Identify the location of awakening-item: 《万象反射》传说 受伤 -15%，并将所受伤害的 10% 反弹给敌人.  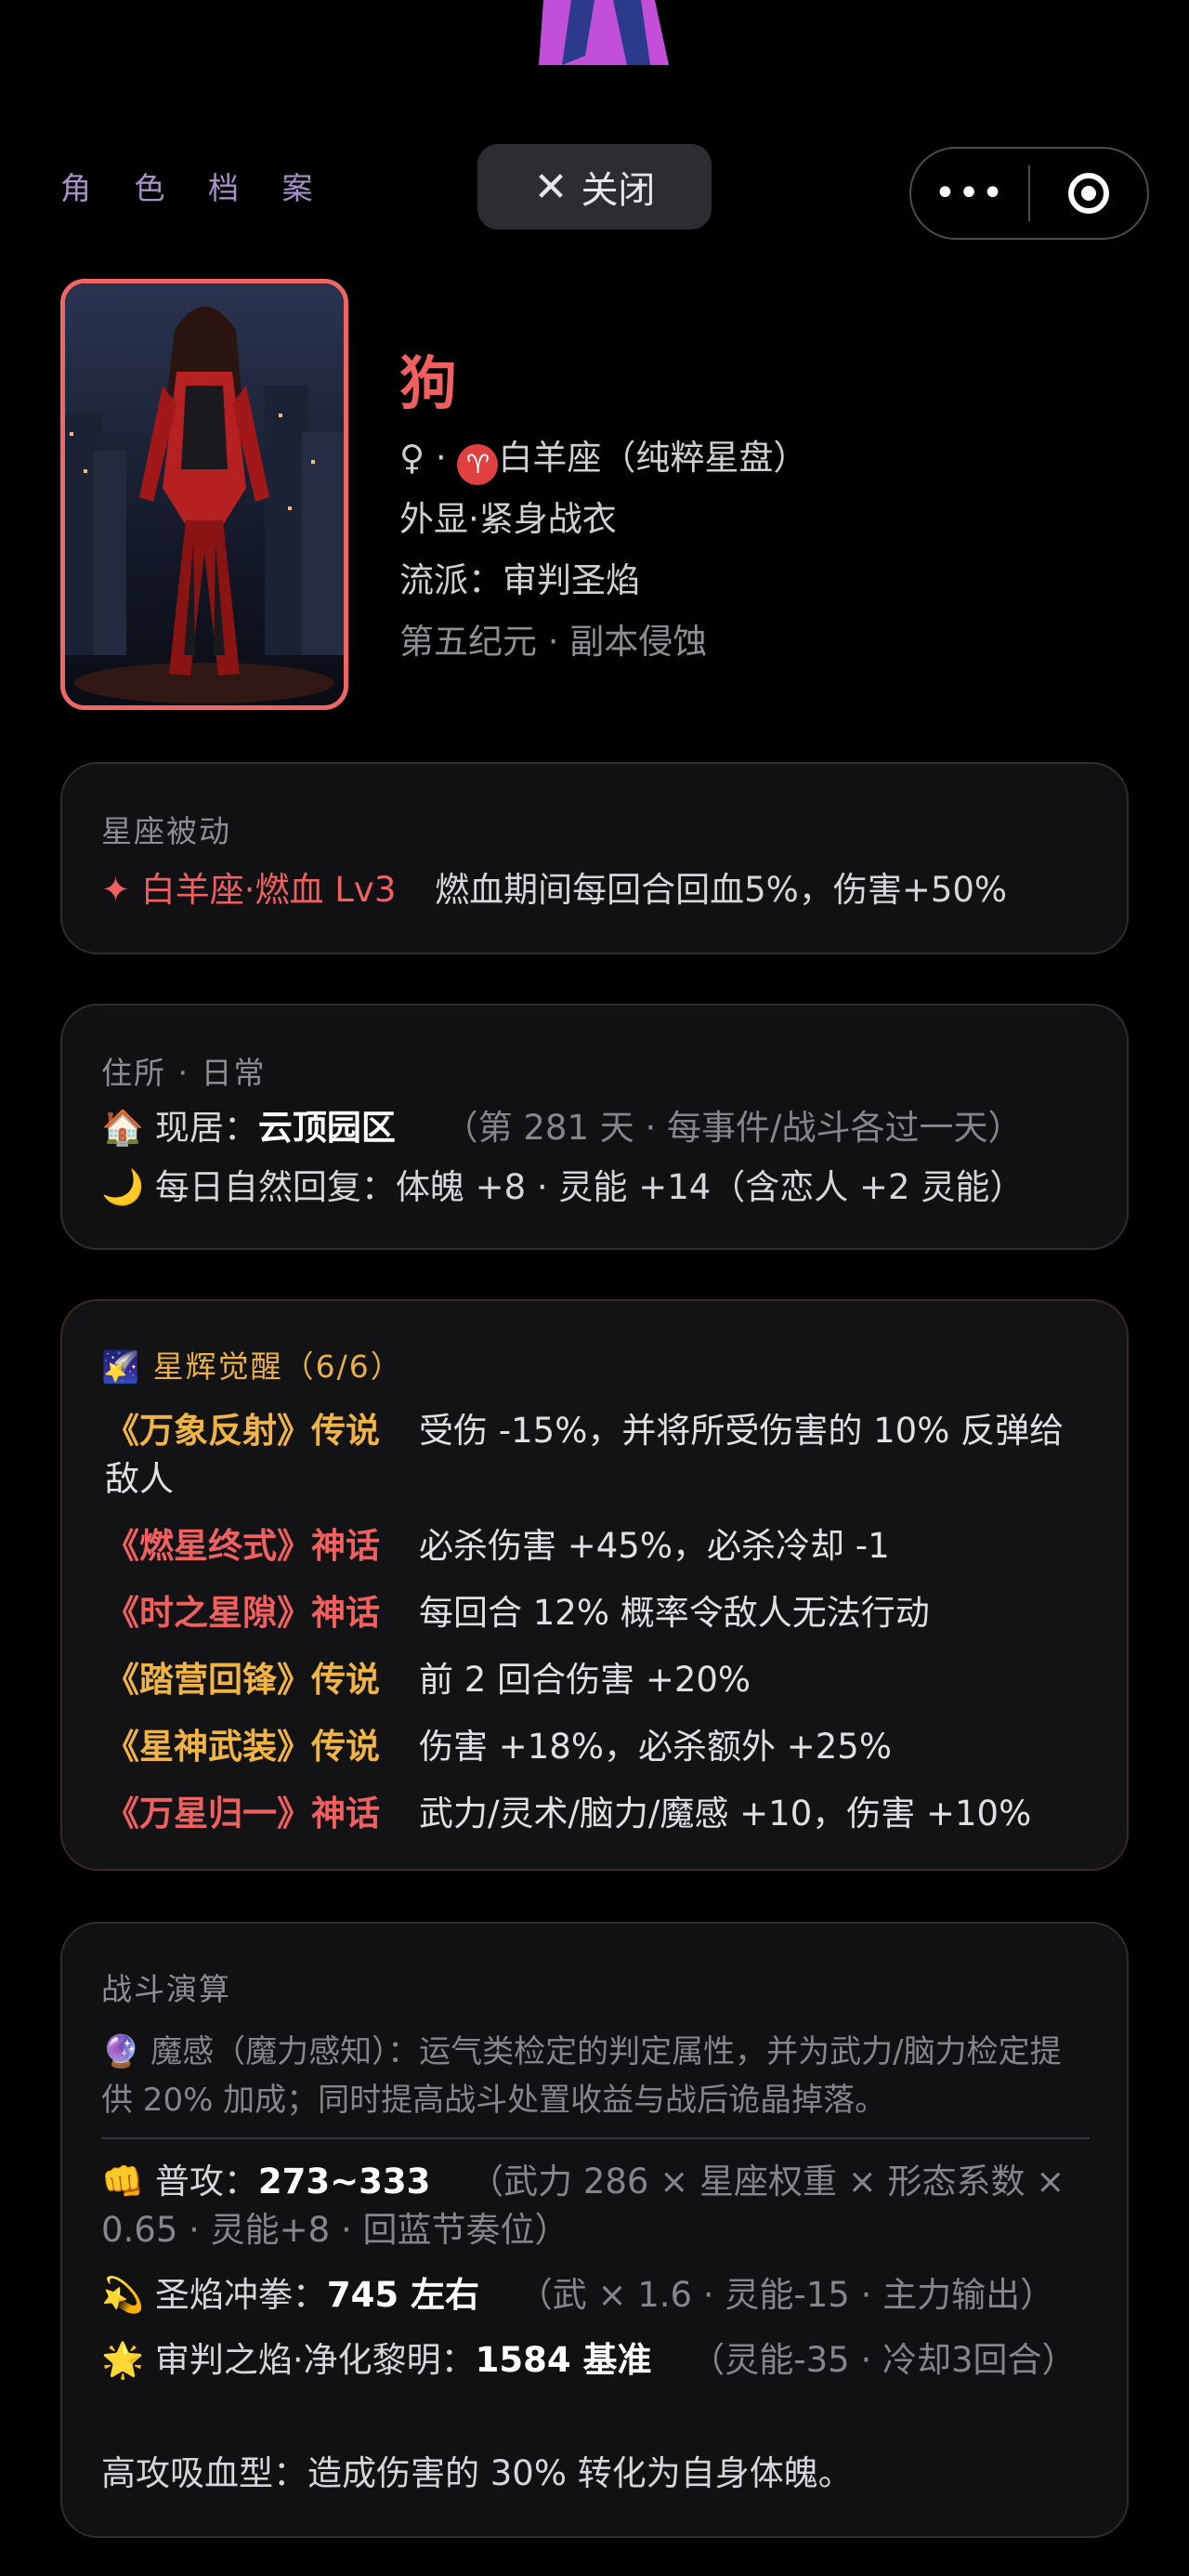
(598, 1455).